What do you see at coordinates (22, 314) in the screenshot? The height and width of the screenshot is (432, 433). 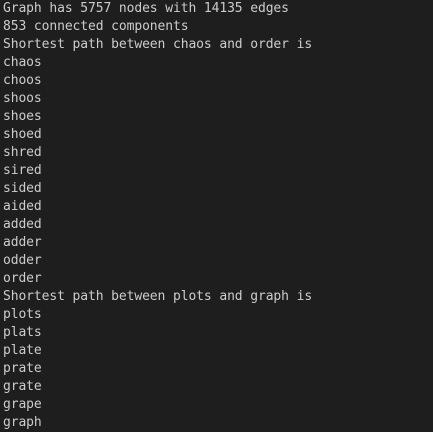 I see `output-line-path-2-step-1: plots` at bounding box center [22, 314].